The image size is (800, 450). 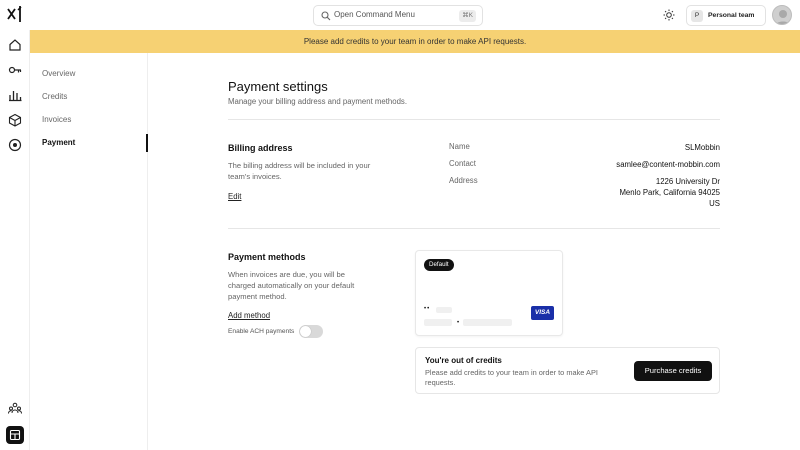 What do you see at coordinates (54, 96) in the screenshot?
I see `subnav-item-credits: Credits` at bounding box center [54, 96].